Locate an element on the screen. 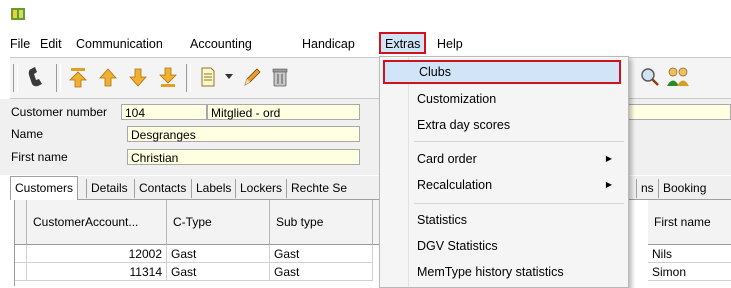  menu-file: File is located at coordinates (20, 44).